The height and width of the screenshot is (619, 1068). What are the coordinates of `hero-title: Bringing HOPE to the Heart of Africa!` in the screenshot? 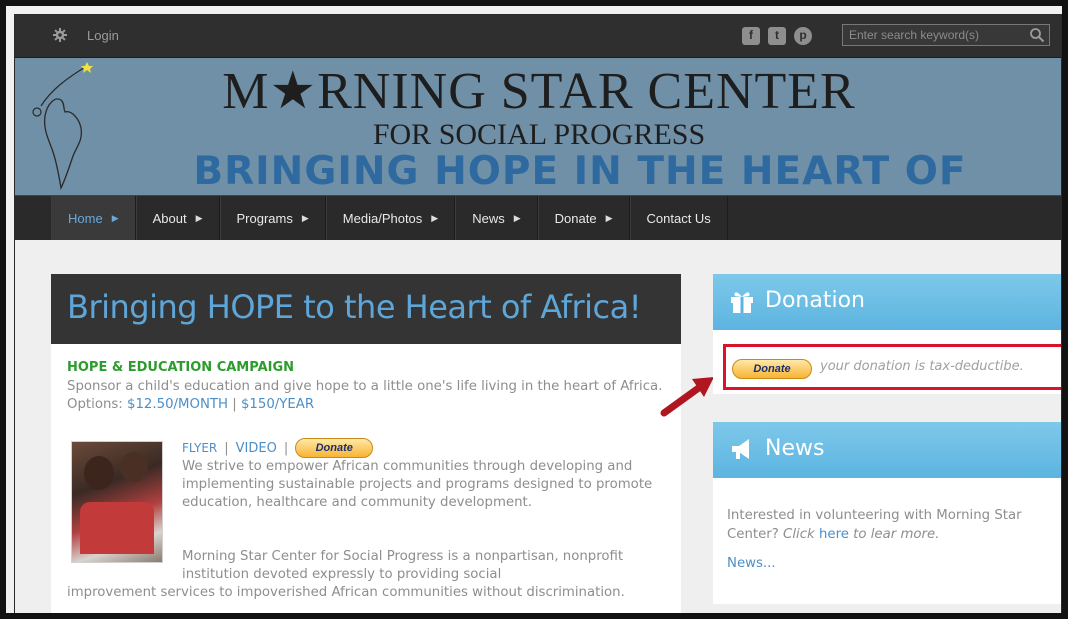 It's located at (354, 307).